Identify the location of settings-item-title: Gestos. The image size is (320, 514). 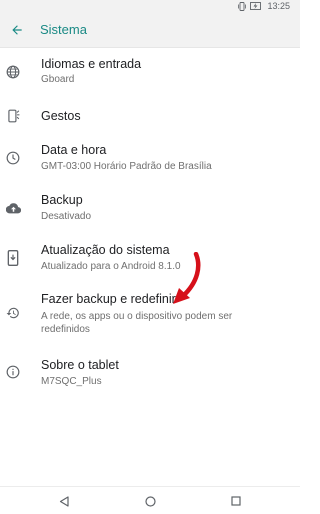
(61, 116).